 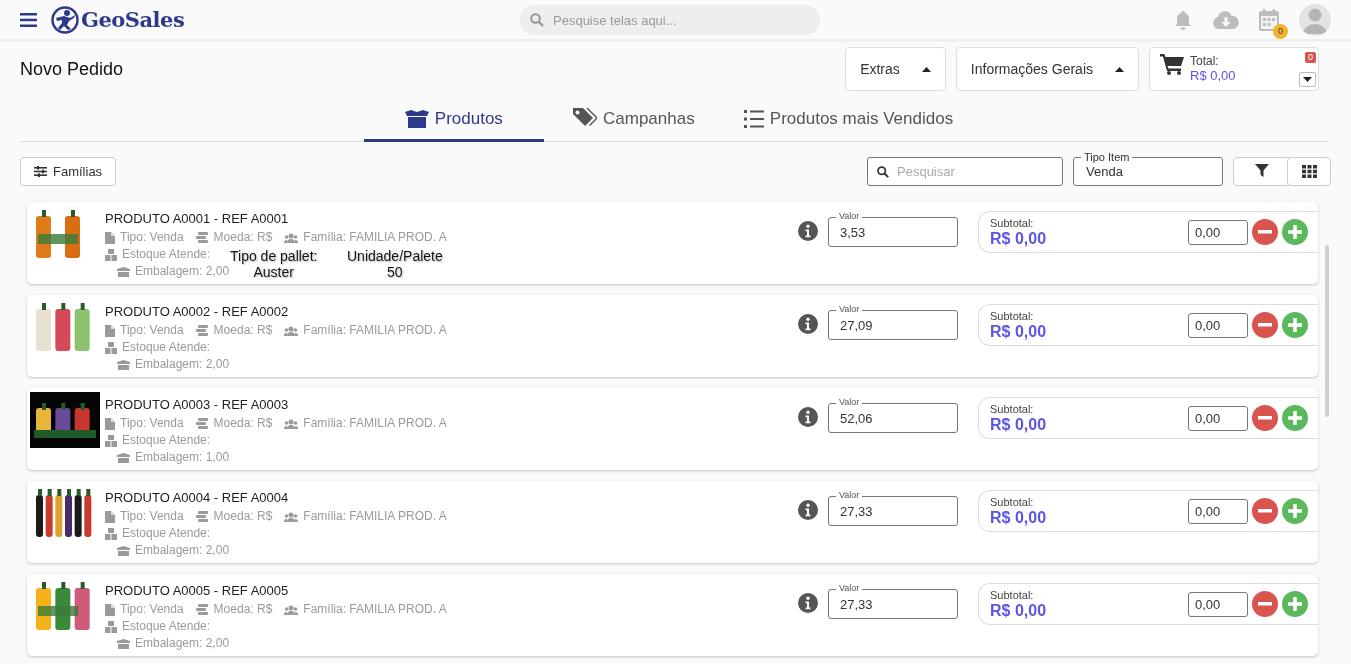 What do you see at coordinates (1107, 156) in the screenshot?
I see `field-label: Tipo Item` at bounding box center [1107, 156].